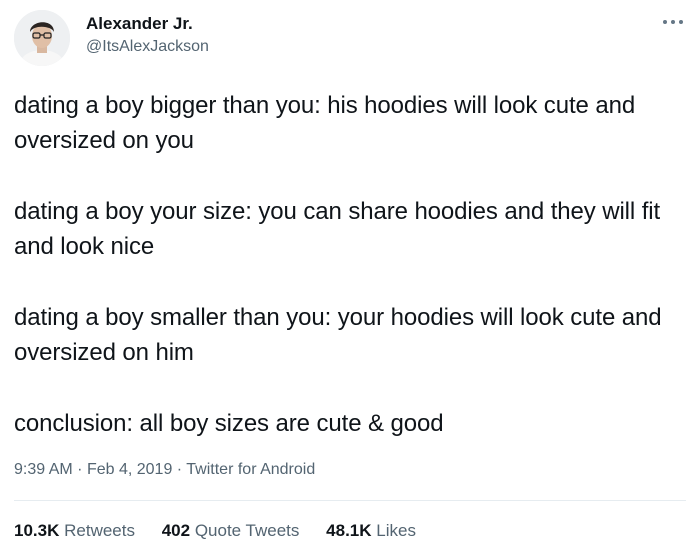 This screenshot has height=556, width=700. I want to click on user-handle: @ItsAlexJackson, so click(147, 47).